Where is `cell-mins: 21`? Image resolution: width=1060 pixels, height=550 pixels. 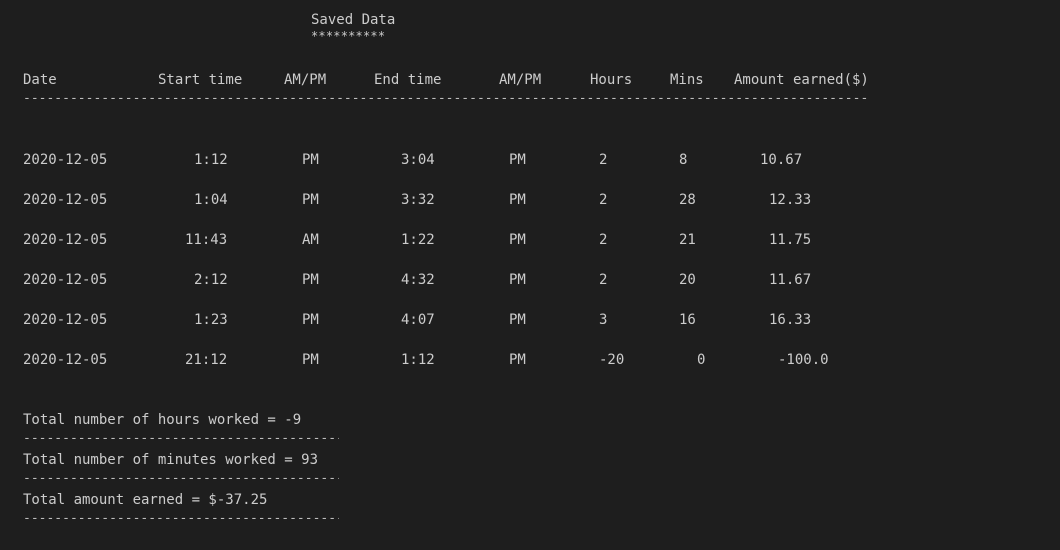
cell-mins: 21 is located at coordinates (687, 240).